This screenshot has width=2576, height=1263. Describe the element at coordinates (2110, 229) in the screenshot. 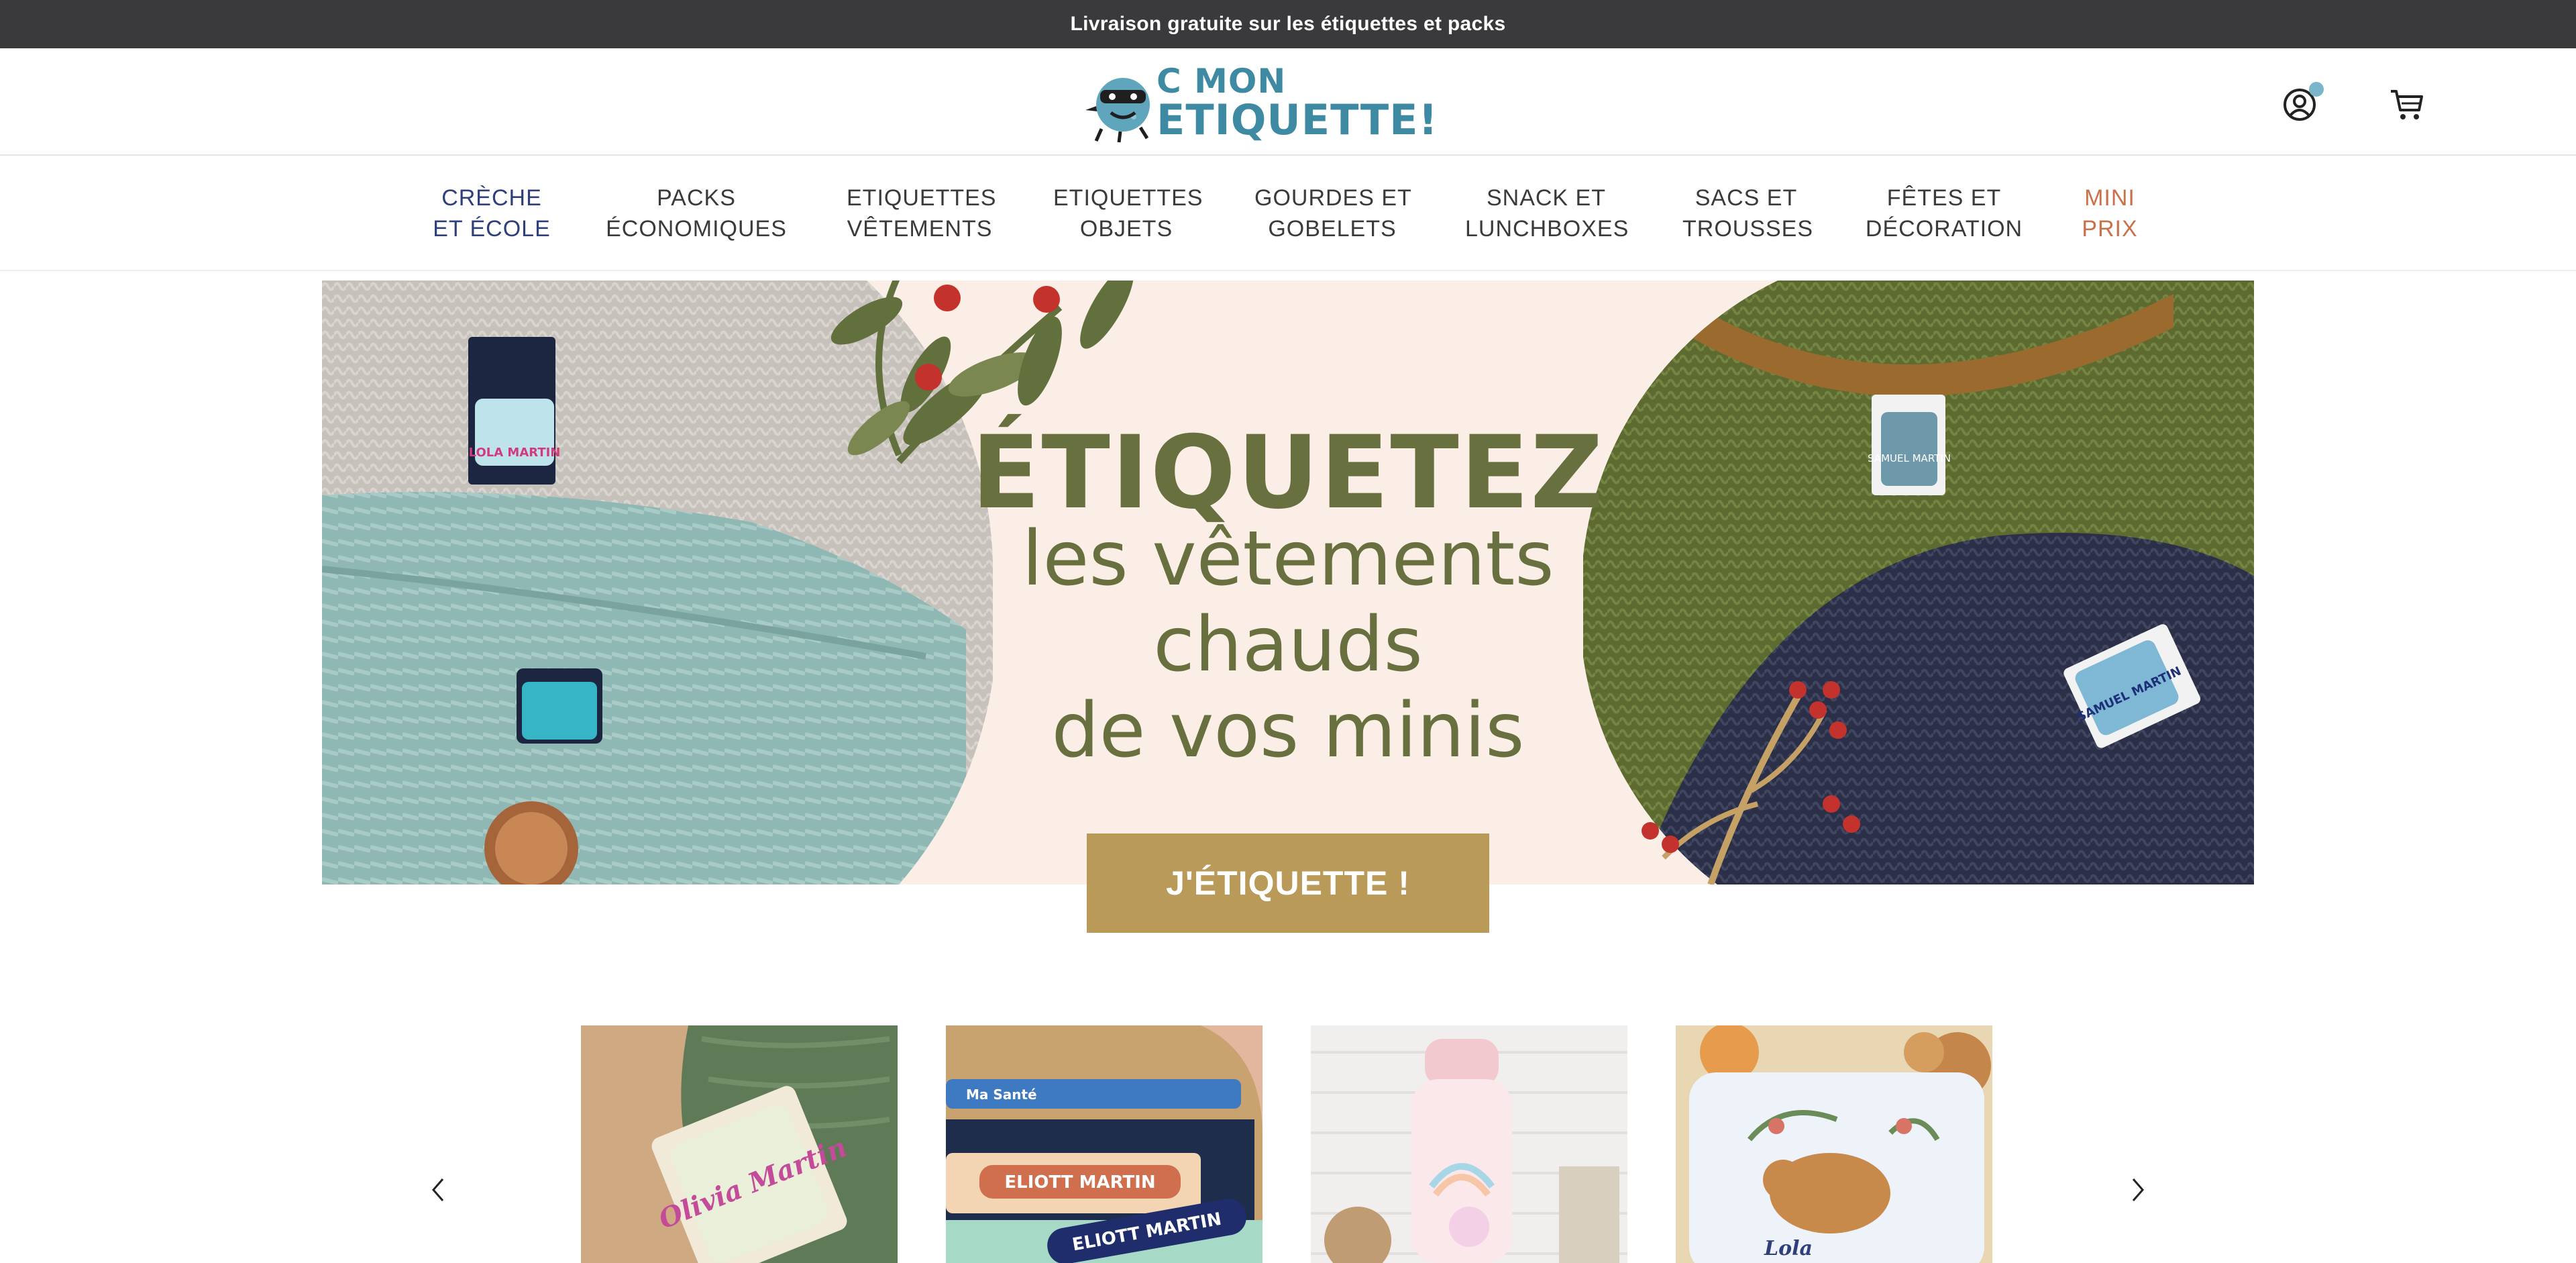

I see `nav-label-line2: PRIX` at that location.